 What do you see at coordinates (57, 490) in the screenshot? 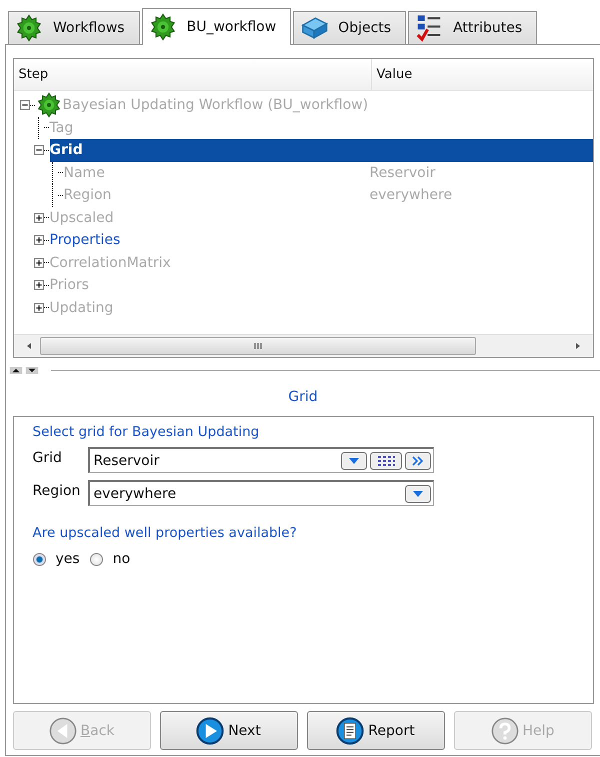
I see `field-label: Region` at bounding box center [57, 490].